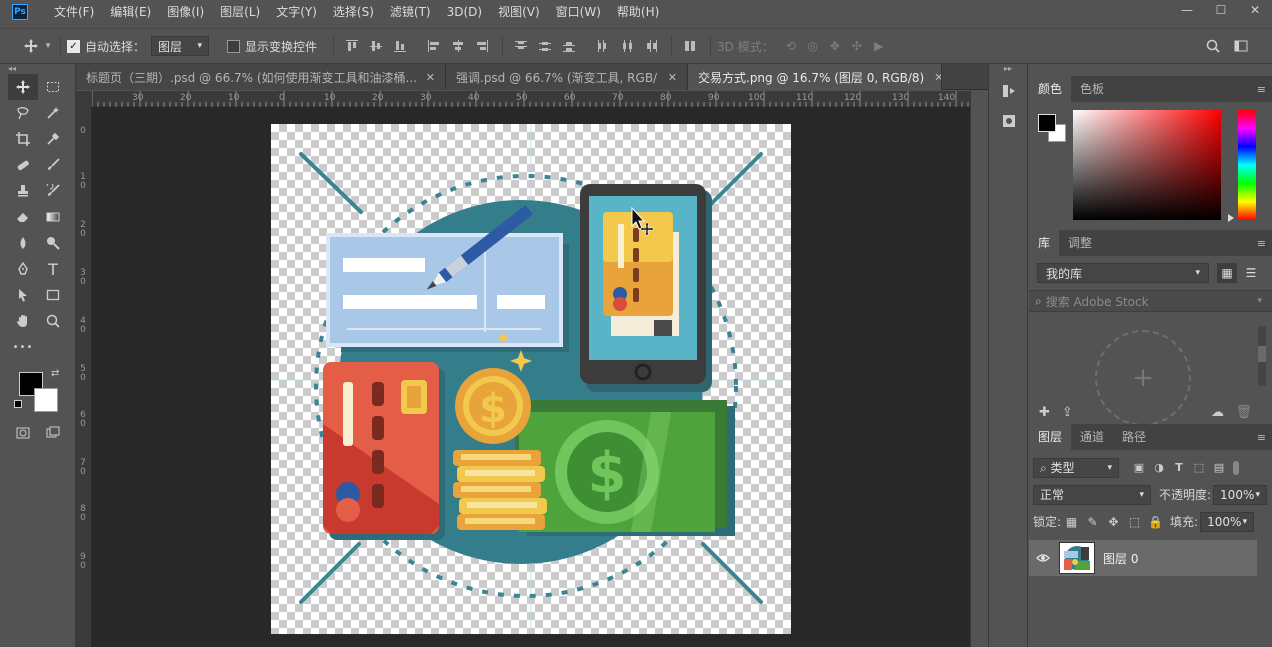 Image resolution: width=1272 pixels, height=647 pixels. Describe the element at coordinates (1044, 412) in the screenshot. I see `add-icon: ✚` at that location.